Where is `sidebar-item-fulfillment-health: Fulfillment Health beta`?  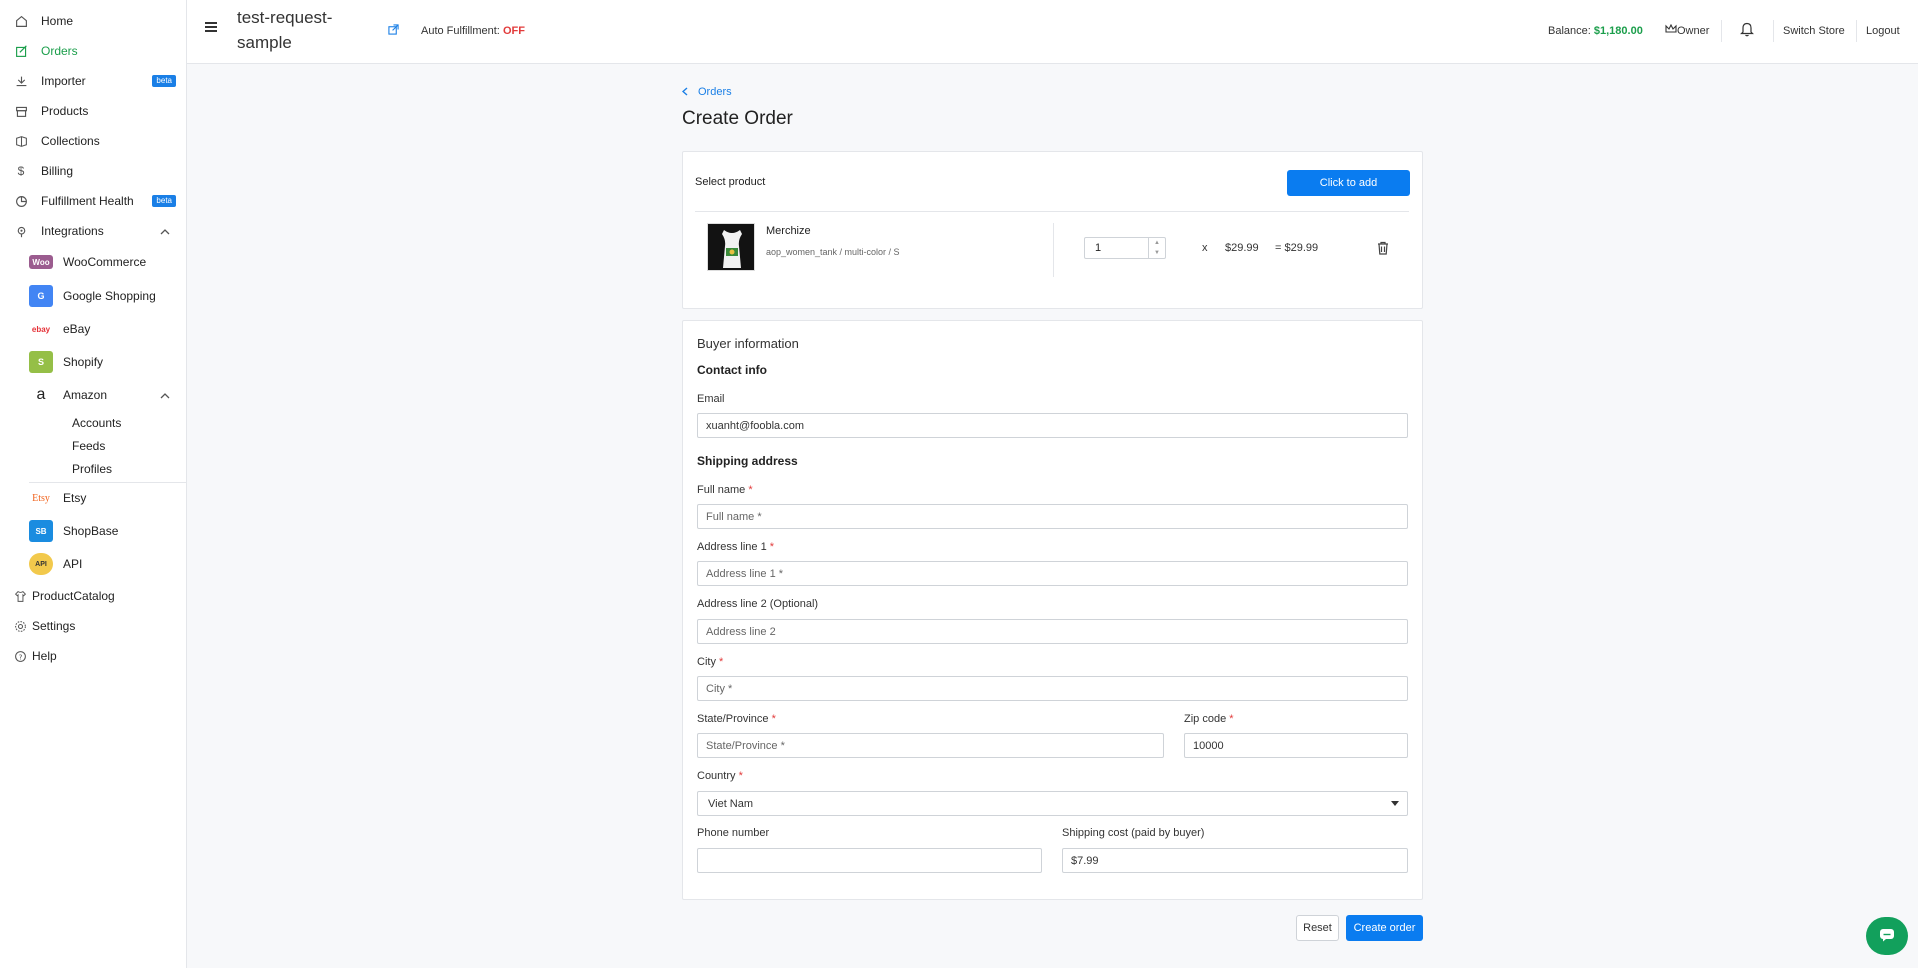
sidebar-item-fulfillment-health: Fulfillment Health beta is located at coordinates (93, 201).